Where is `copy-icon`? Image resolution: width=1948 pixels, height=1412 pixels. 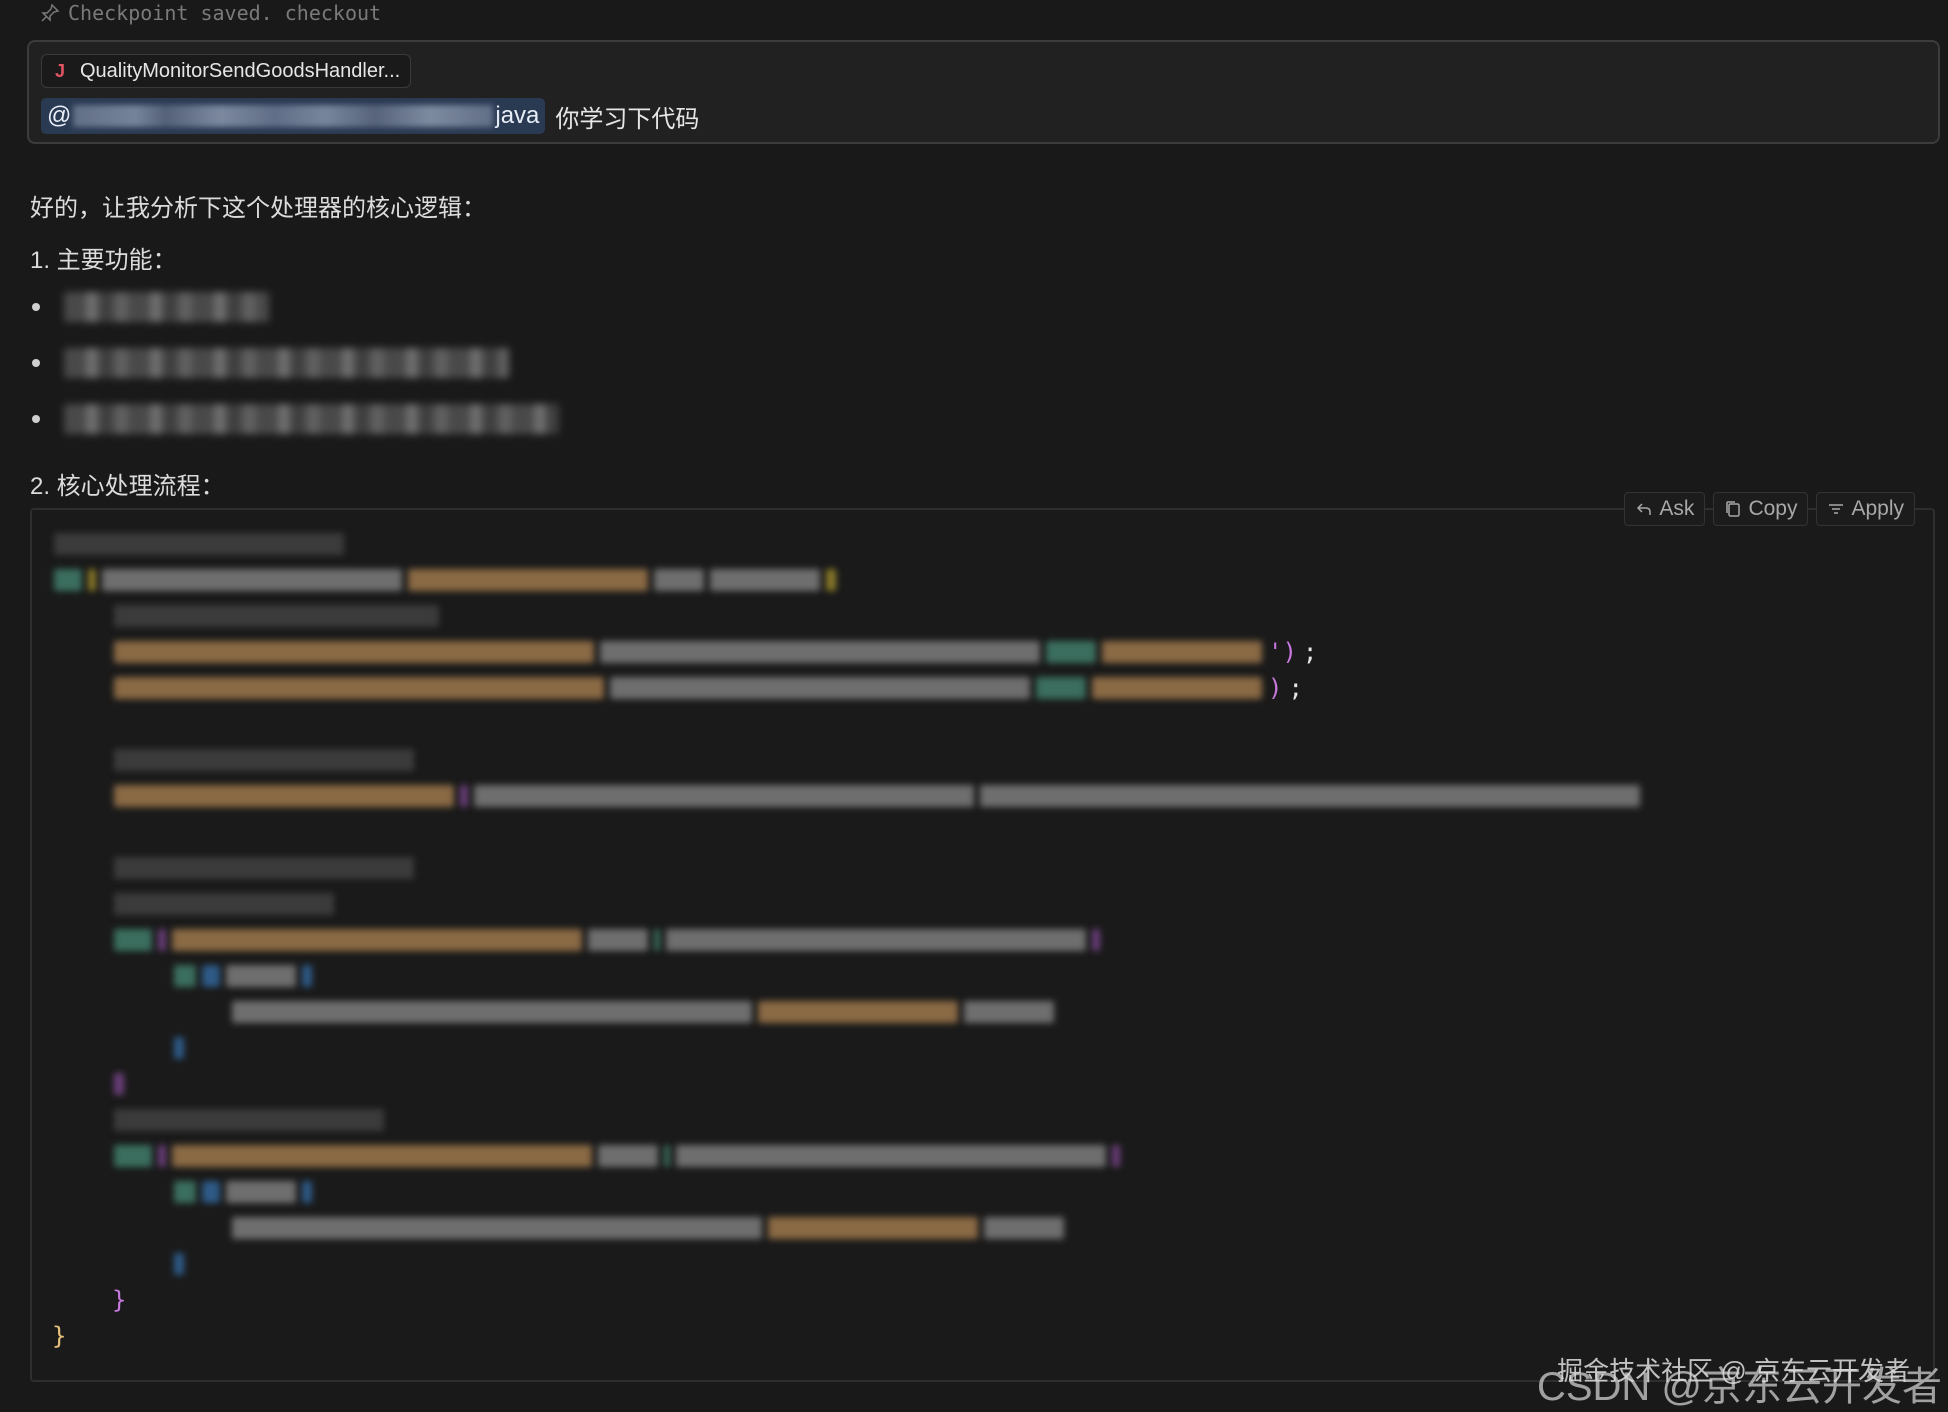 copy-icon is located at coordinates (1733, 509).